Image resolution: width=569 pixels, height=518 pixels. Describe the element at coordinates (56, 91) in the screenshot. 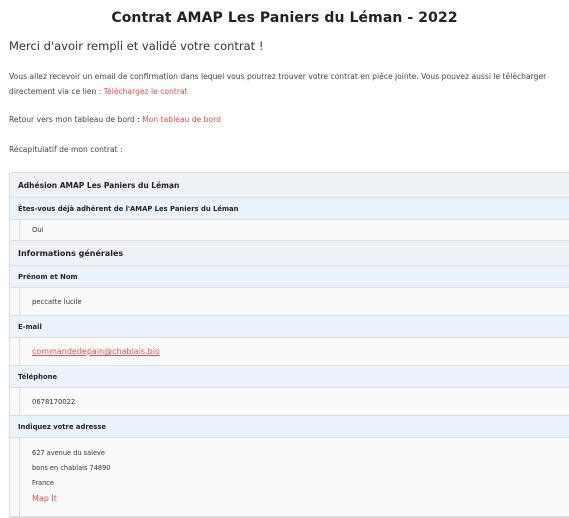

I see `info-text-2: directement via ce lien :` at that location.